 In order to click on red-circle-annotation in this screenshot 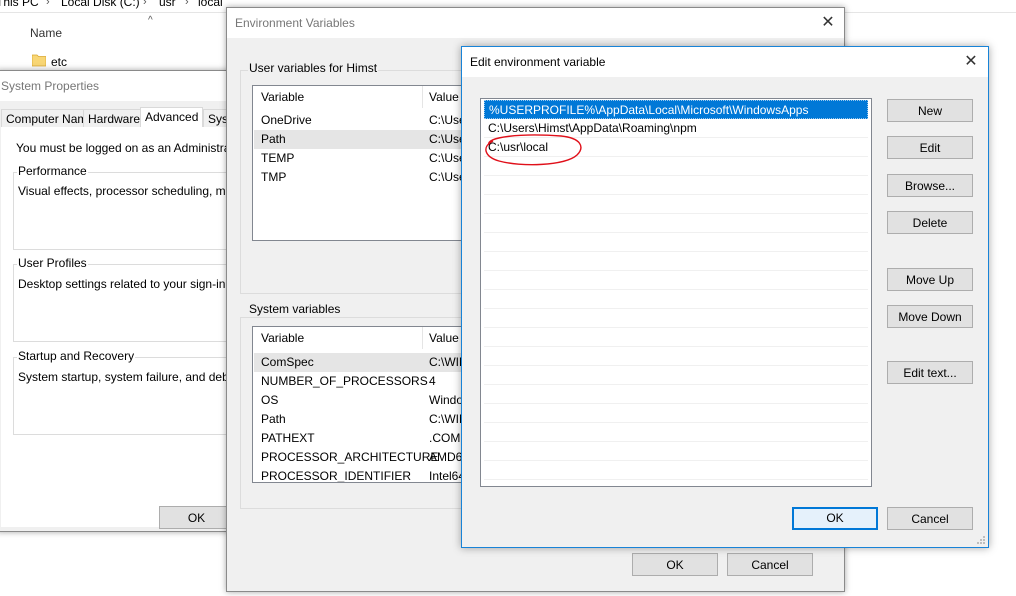, I will do `click(533, 150)`.